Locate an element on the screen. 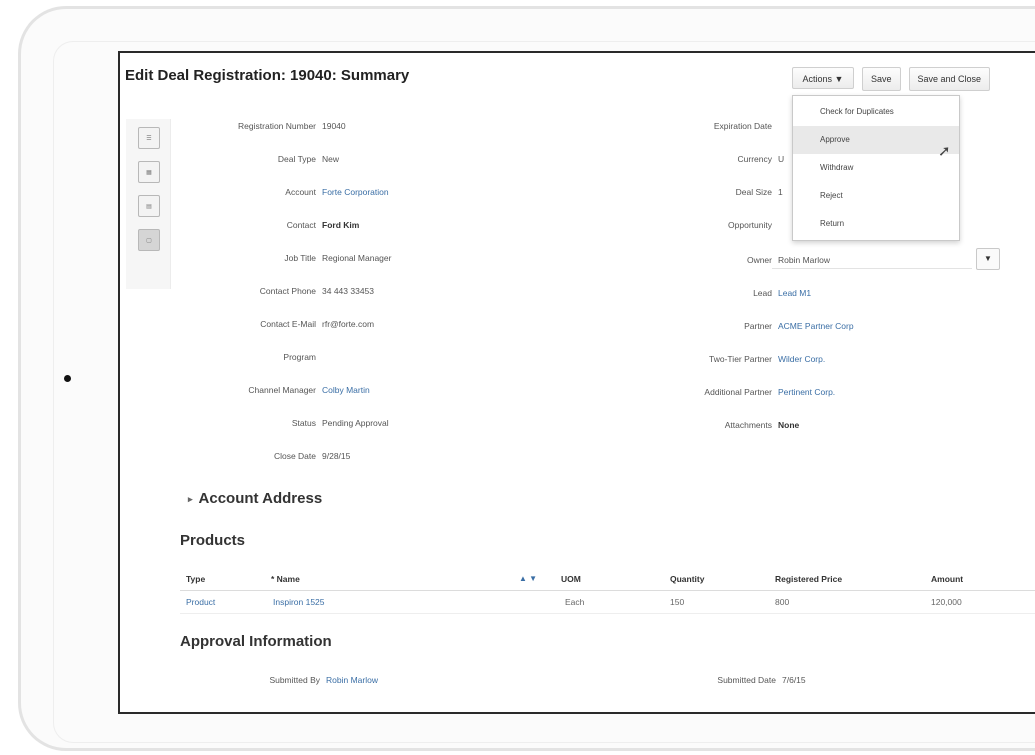  field-label: Two-Tier Partner is located at coordinates (740, 359).